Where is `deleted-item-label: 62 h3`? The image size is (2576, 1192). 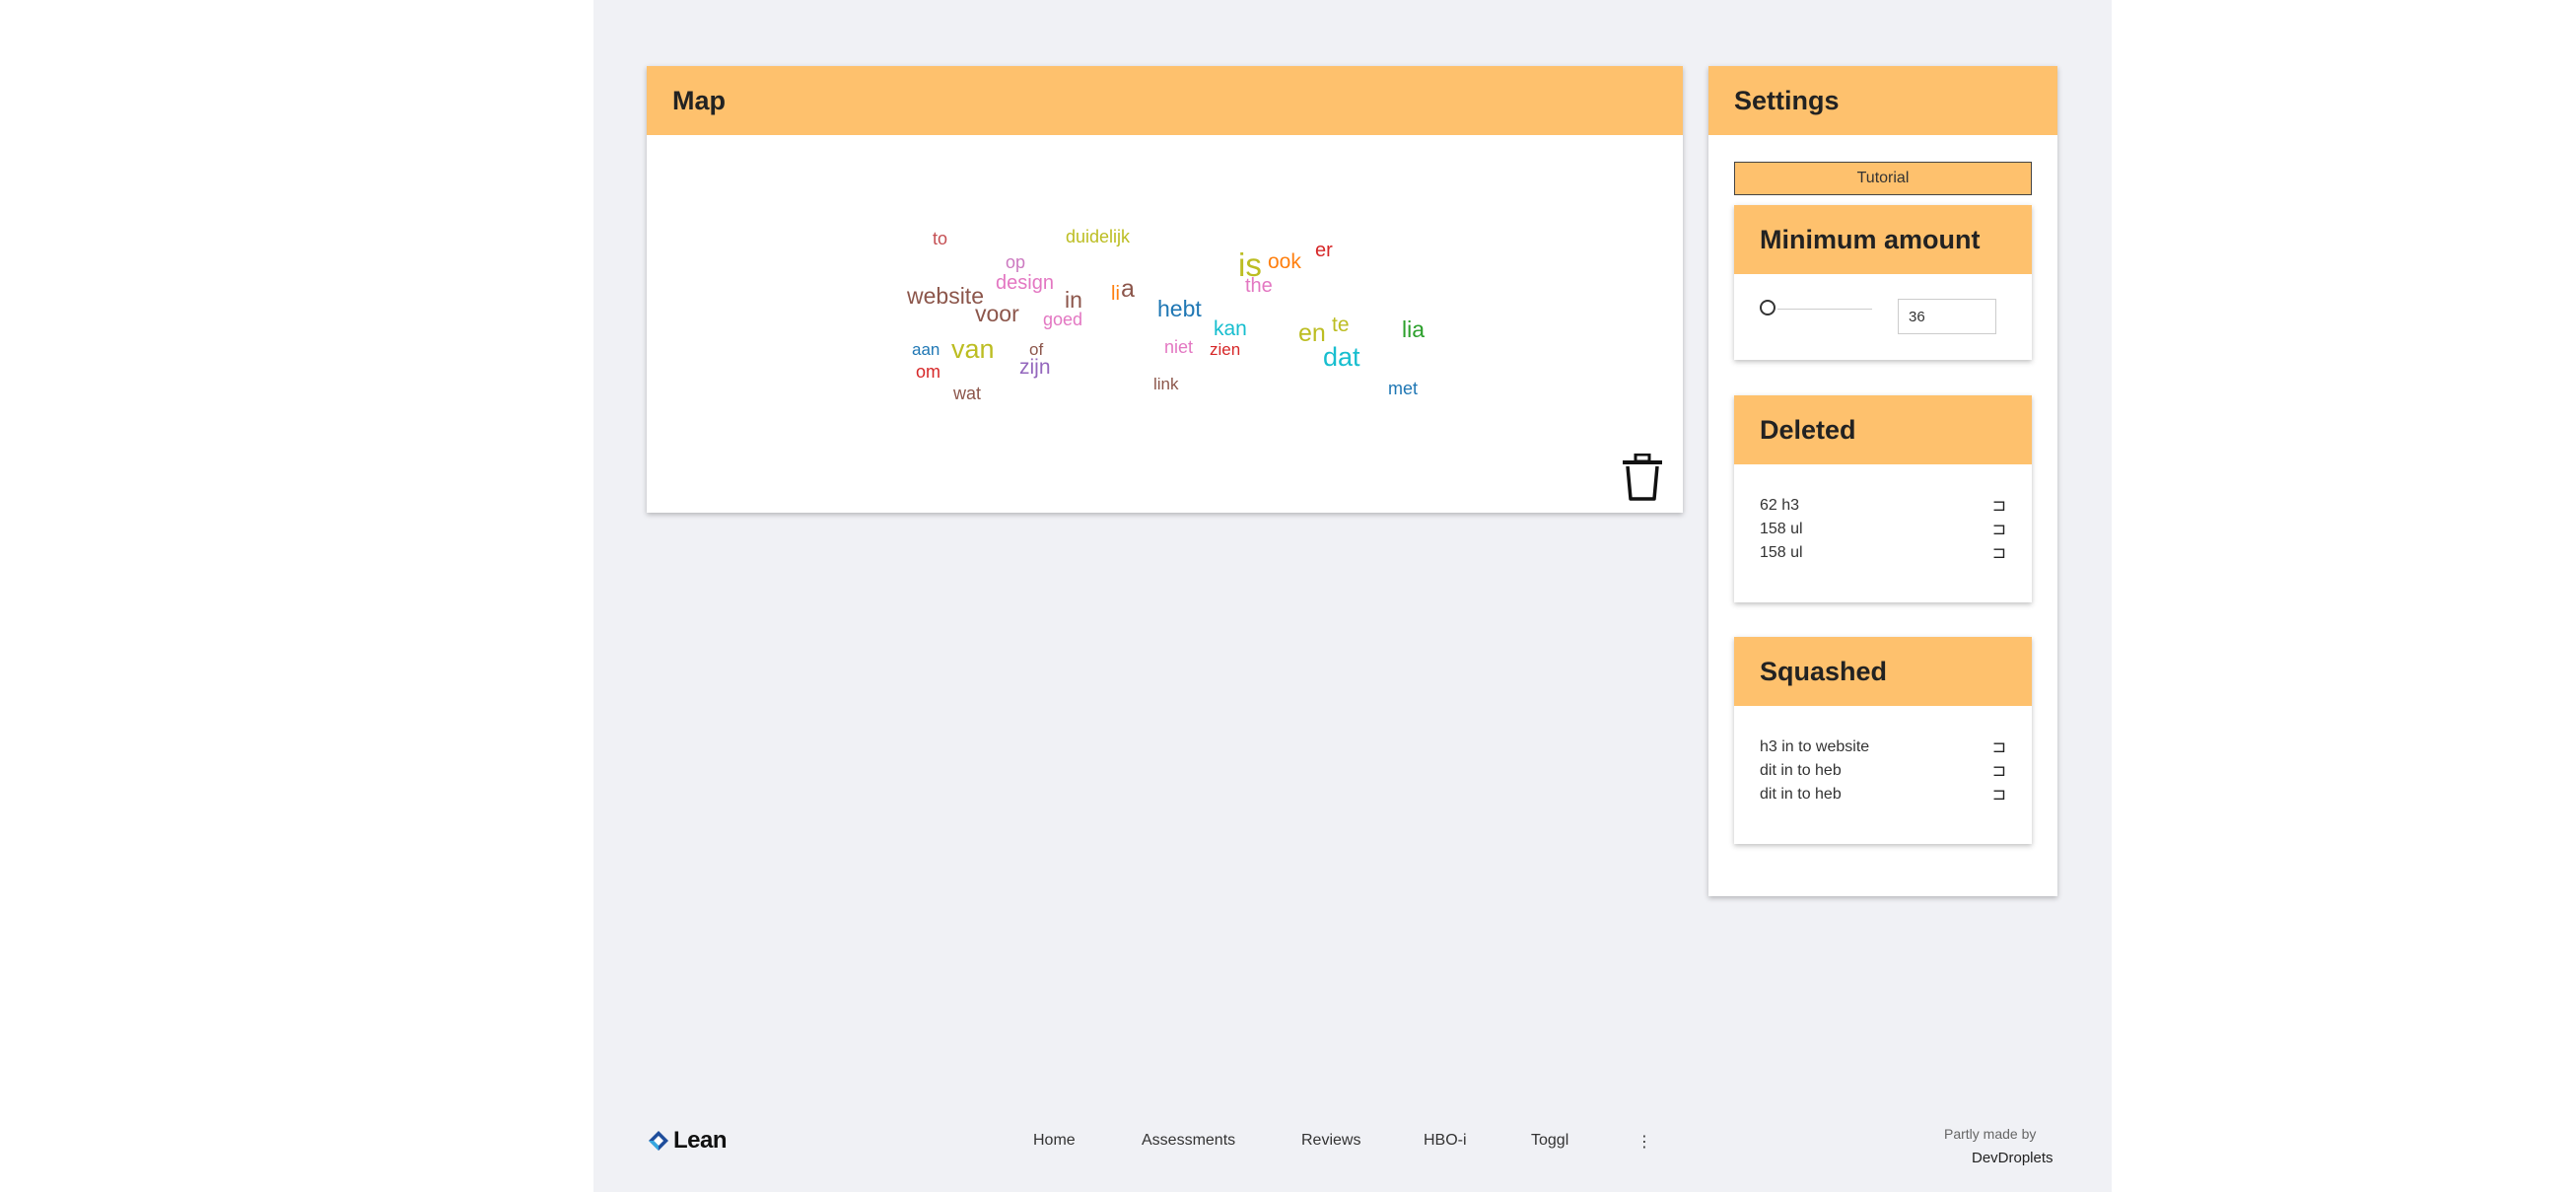
deleted-item-label: 62 h3 is located at coordinates (1780, 506).